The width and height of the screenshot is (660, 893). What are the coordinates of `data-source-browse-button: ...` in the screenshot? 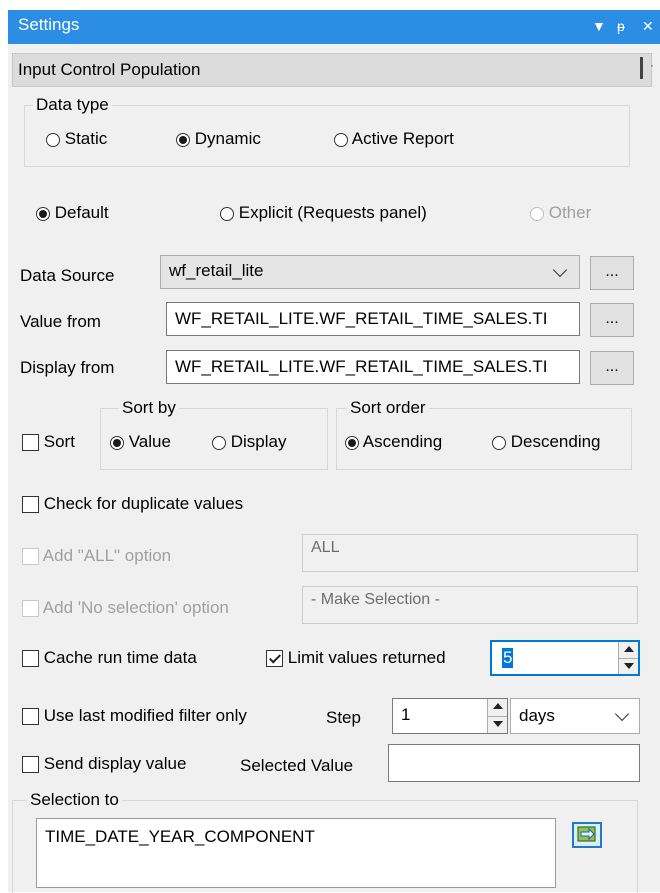 It's located at (612, 273).